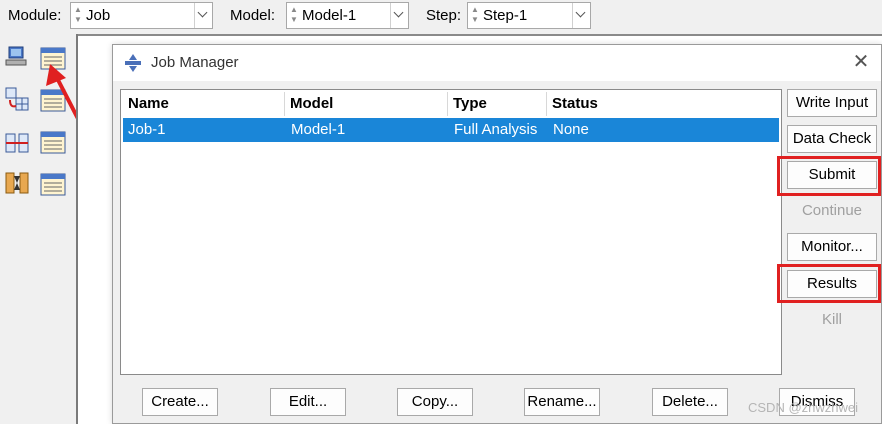  Describe the element at coordinates (147, 129) in the screenshot. I see `cell-name: Job-1` at that location.